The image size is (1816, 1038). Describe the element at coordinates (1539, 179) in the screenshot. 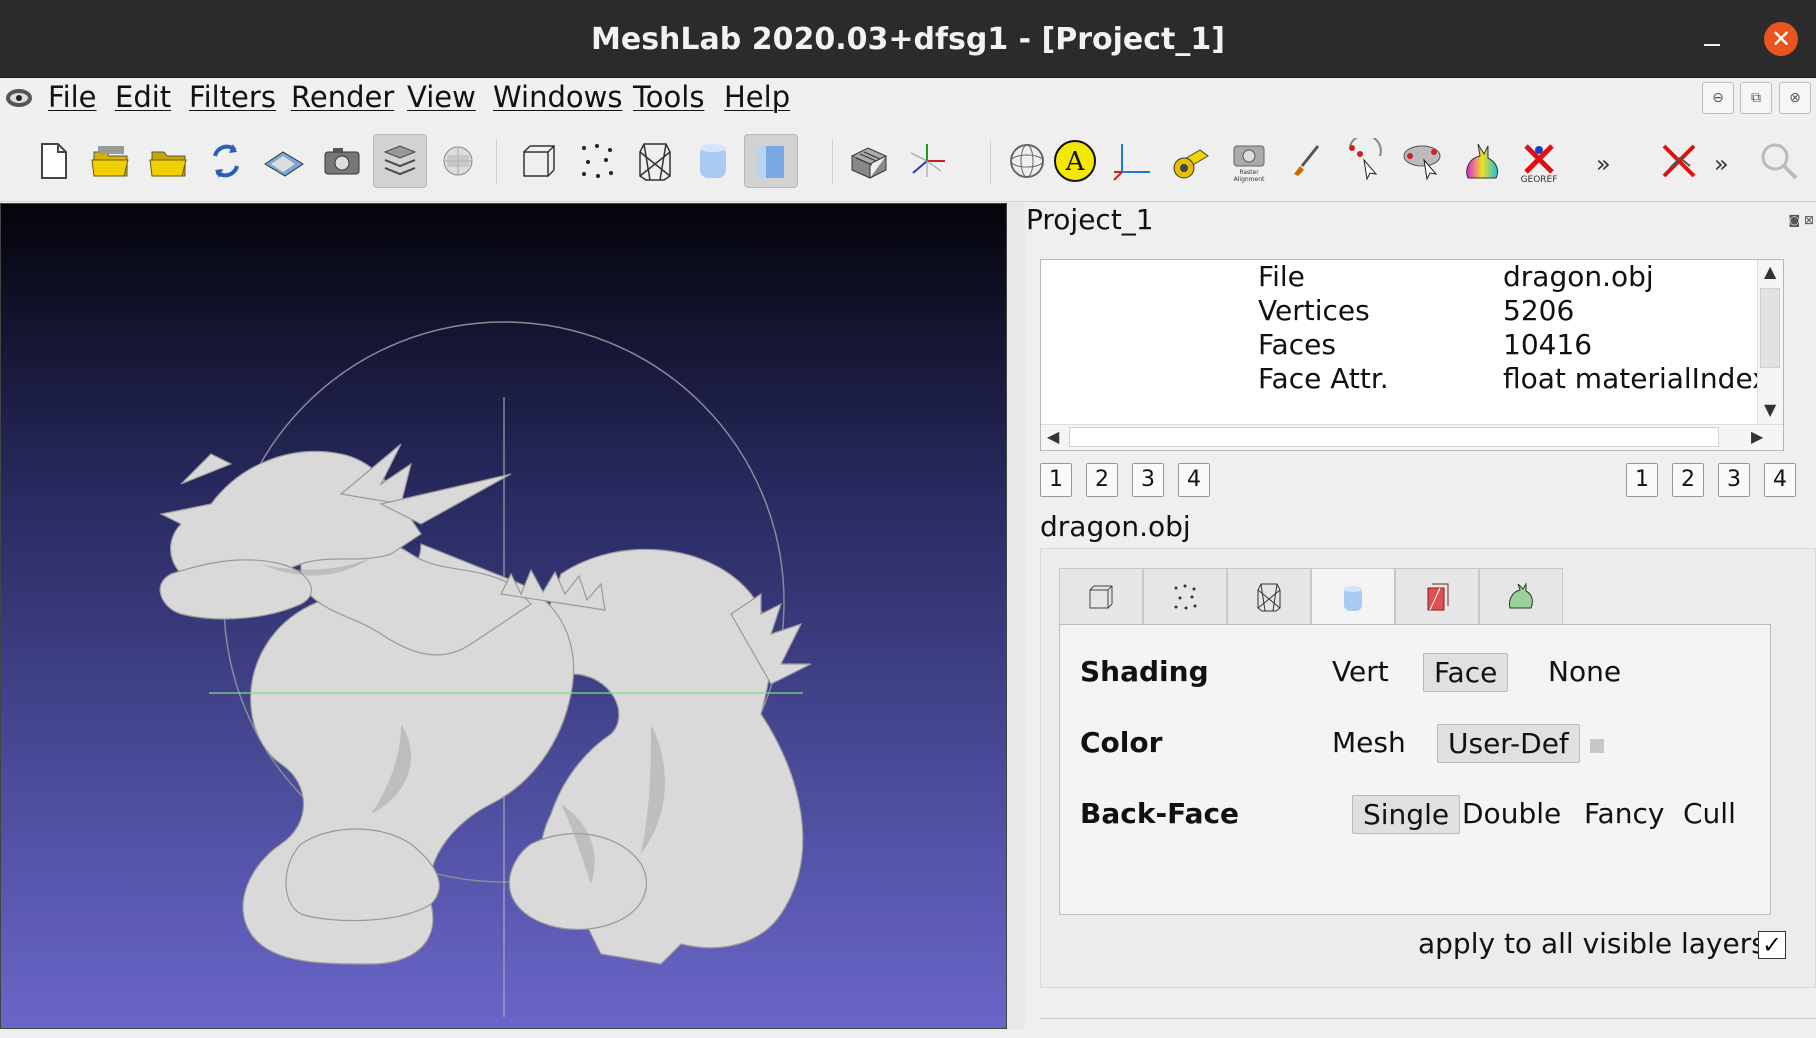

I see `georef-label: GEOREF` at that location.